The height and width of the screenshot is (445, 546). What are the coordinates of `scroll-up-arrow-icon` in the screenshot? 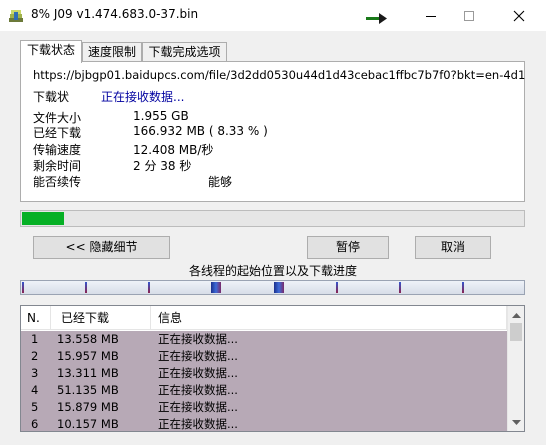 It's located at (516, 314).